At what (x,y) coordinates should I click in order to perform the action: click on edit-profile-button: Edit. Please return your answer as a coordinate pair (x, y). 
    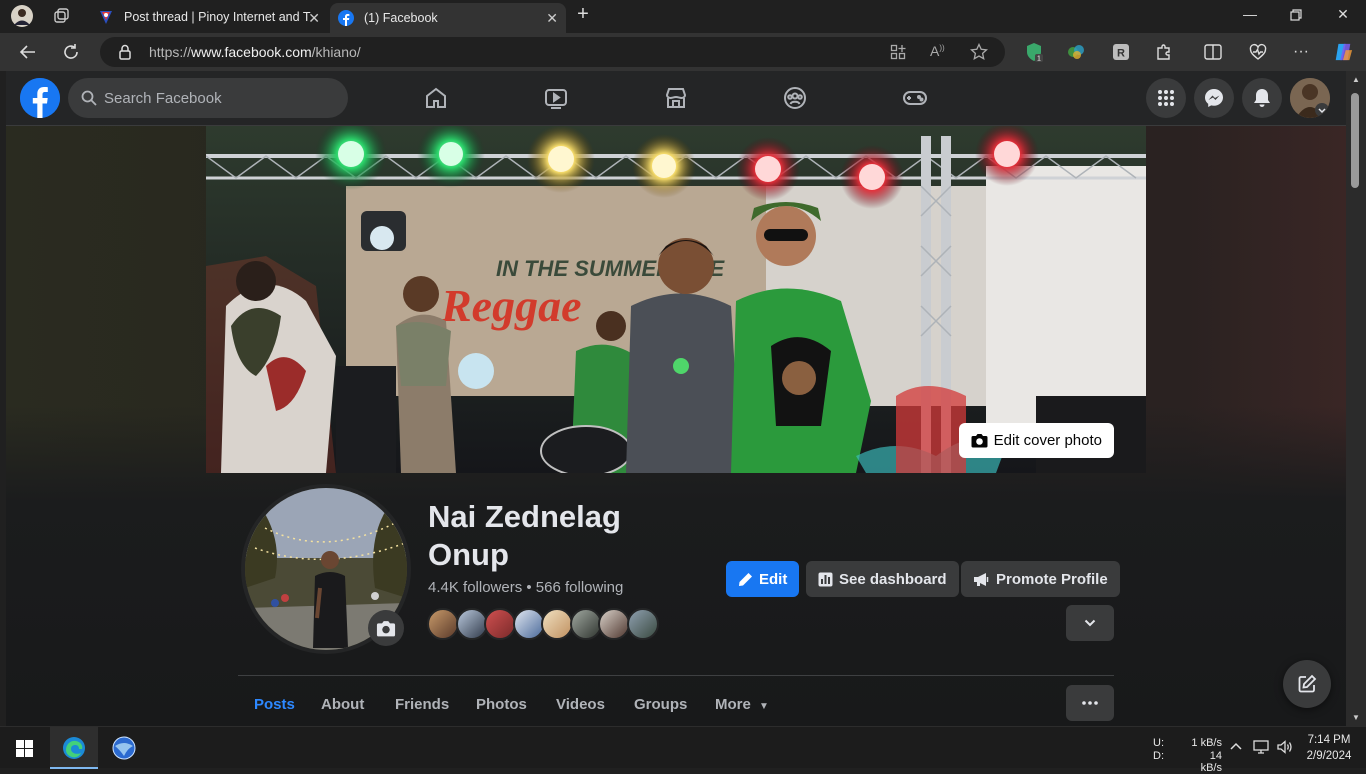
    Looking at the image, I should click on (763, 579).